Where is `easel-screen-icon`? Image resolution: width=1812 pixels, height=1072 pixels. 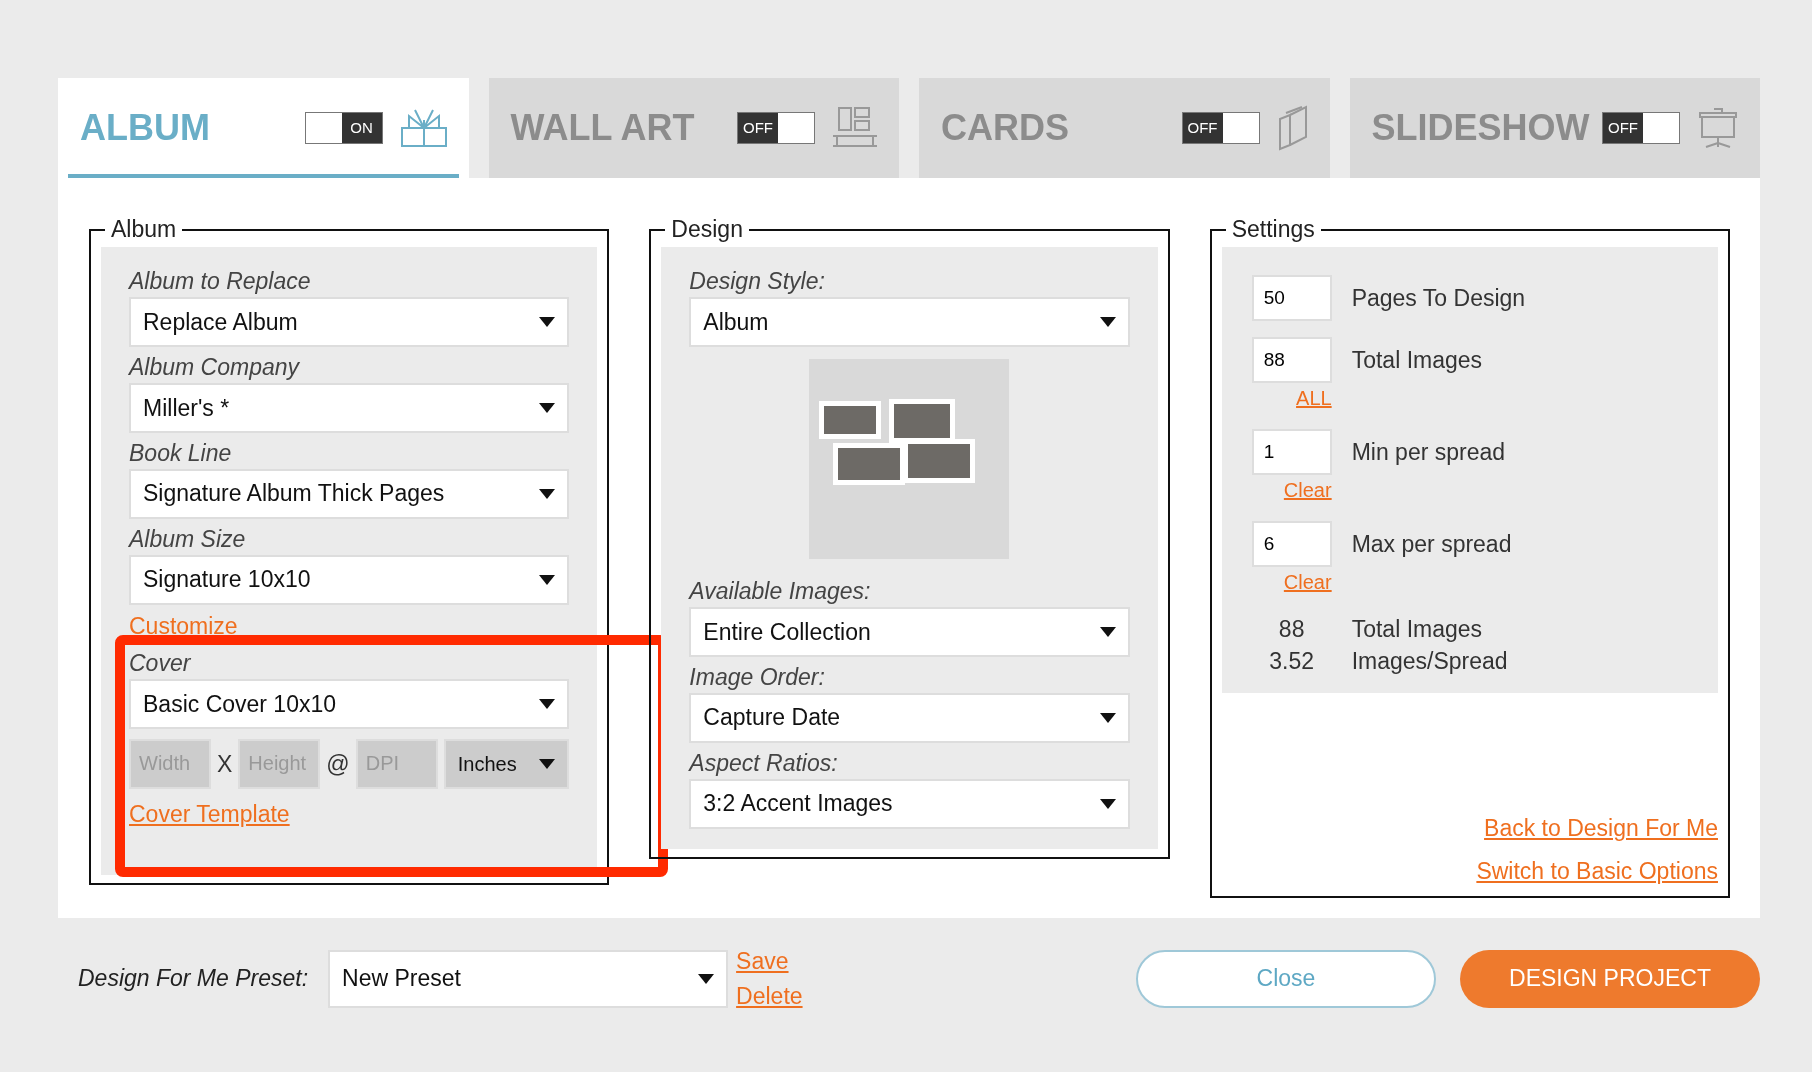 easel-screen-icon is located at coordinates (1718, 128).